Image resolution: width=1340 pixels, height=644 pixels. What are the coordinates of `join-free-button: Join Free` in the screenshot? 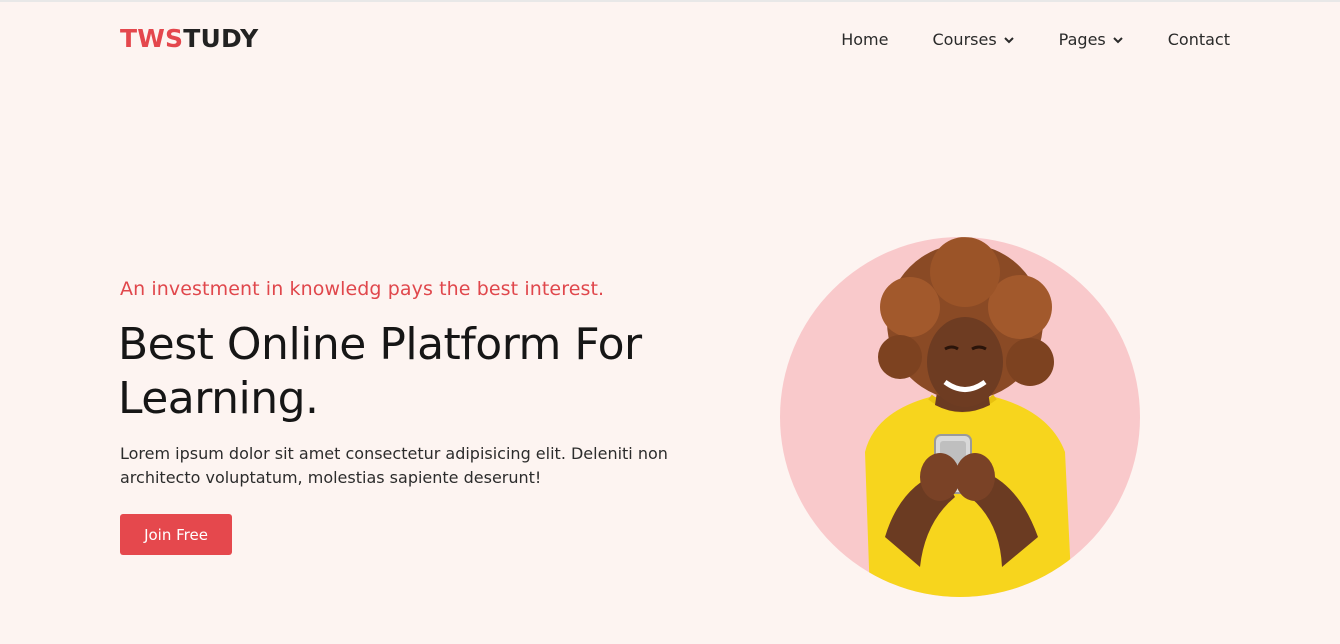 It's located at (176, 534).